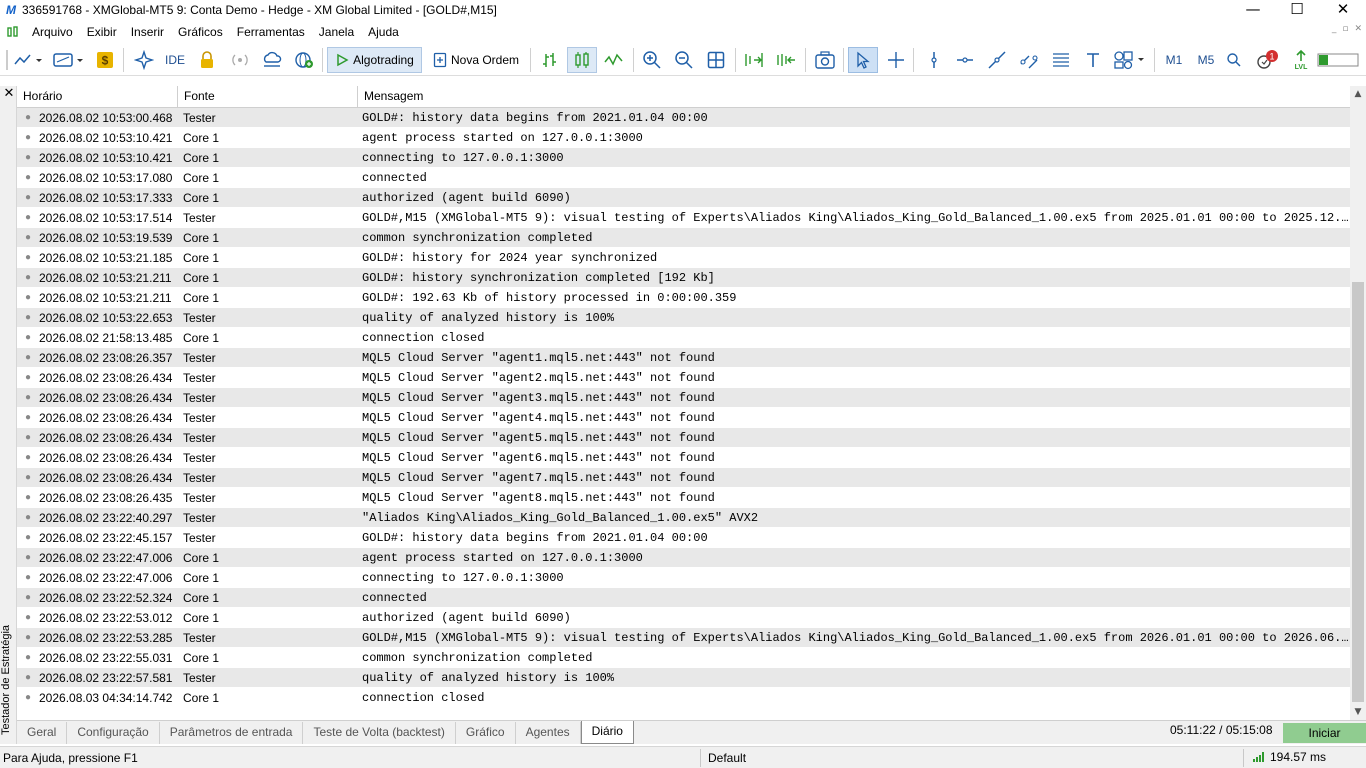 This screenshot has height=768, width=1366. I want to click on menu-inserir: Inserir, so click(148, 32).